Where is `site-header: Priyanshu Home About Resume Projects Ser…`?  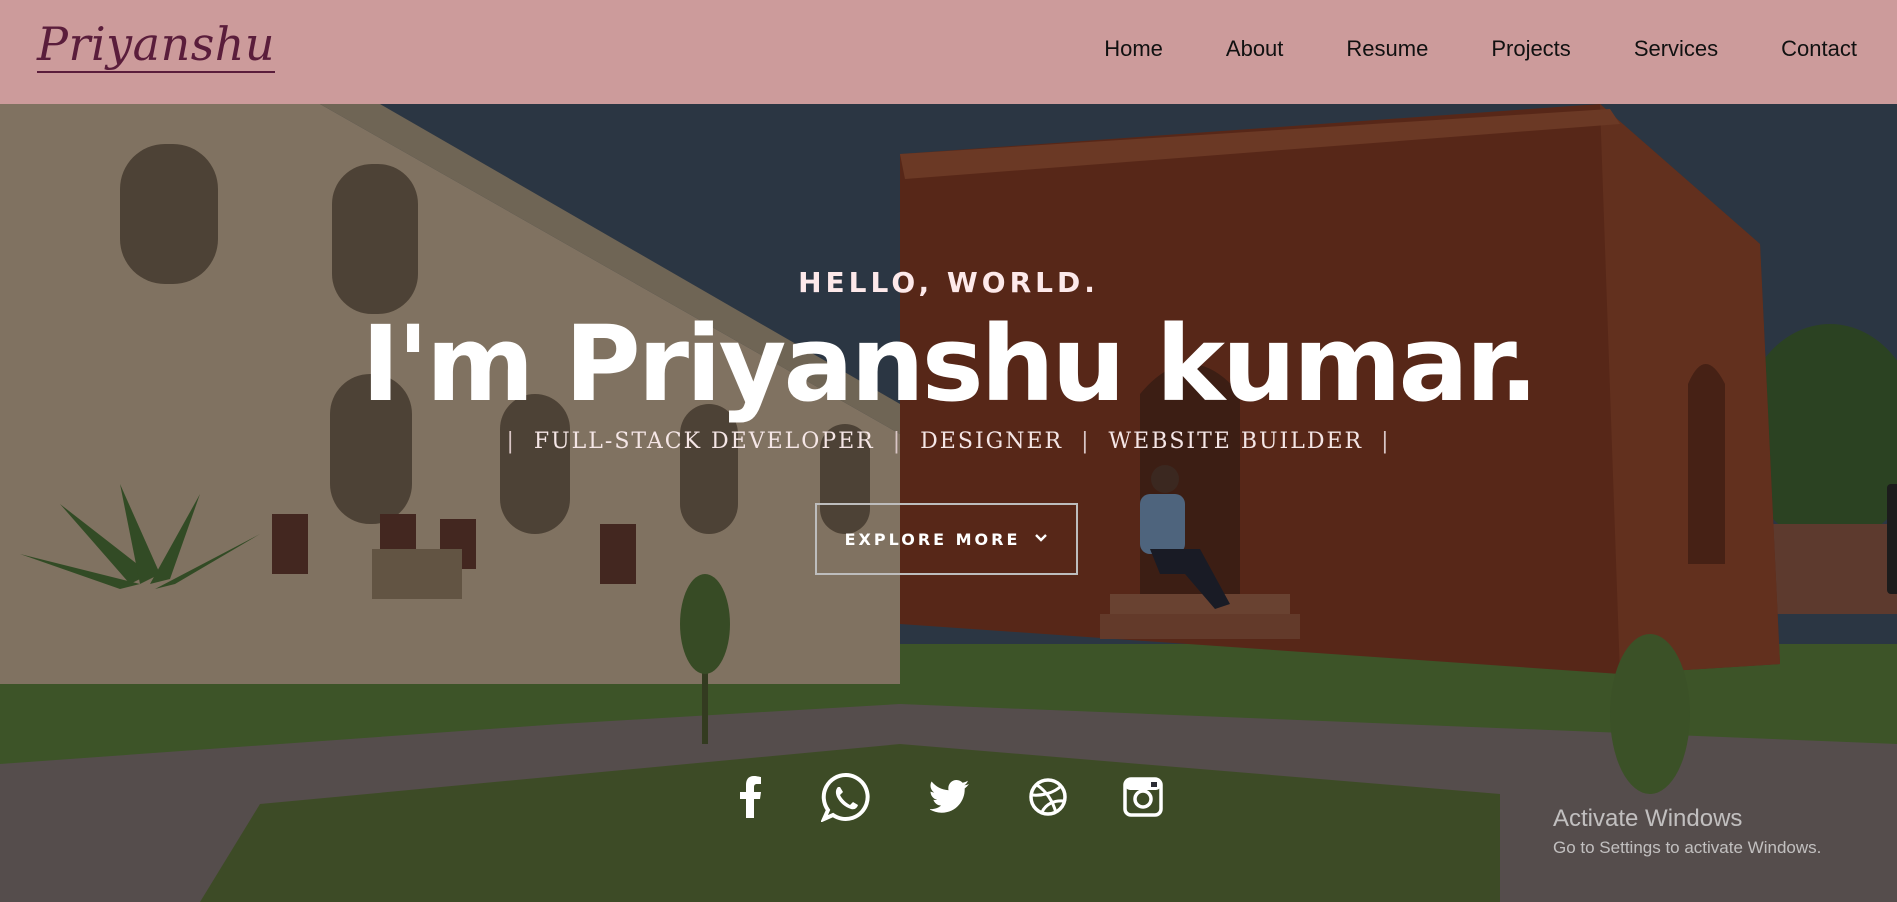
site-header: Priyanshu Home About Resume Projects Ser… is located at coordinates (948, 52).